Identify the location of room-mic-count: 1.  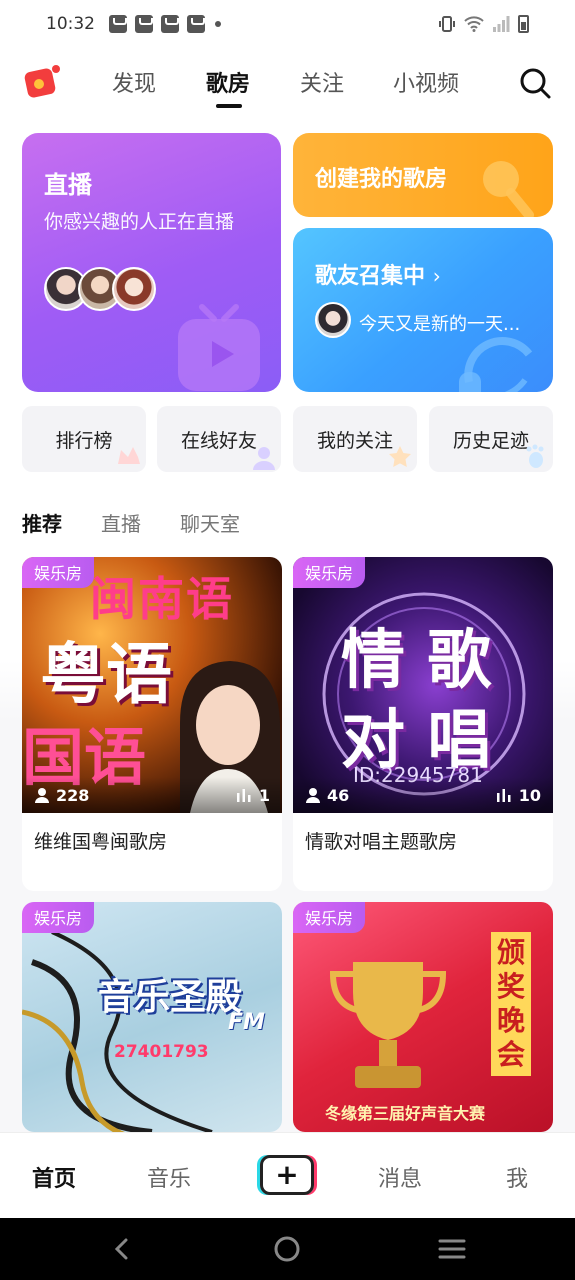
(253, 795).